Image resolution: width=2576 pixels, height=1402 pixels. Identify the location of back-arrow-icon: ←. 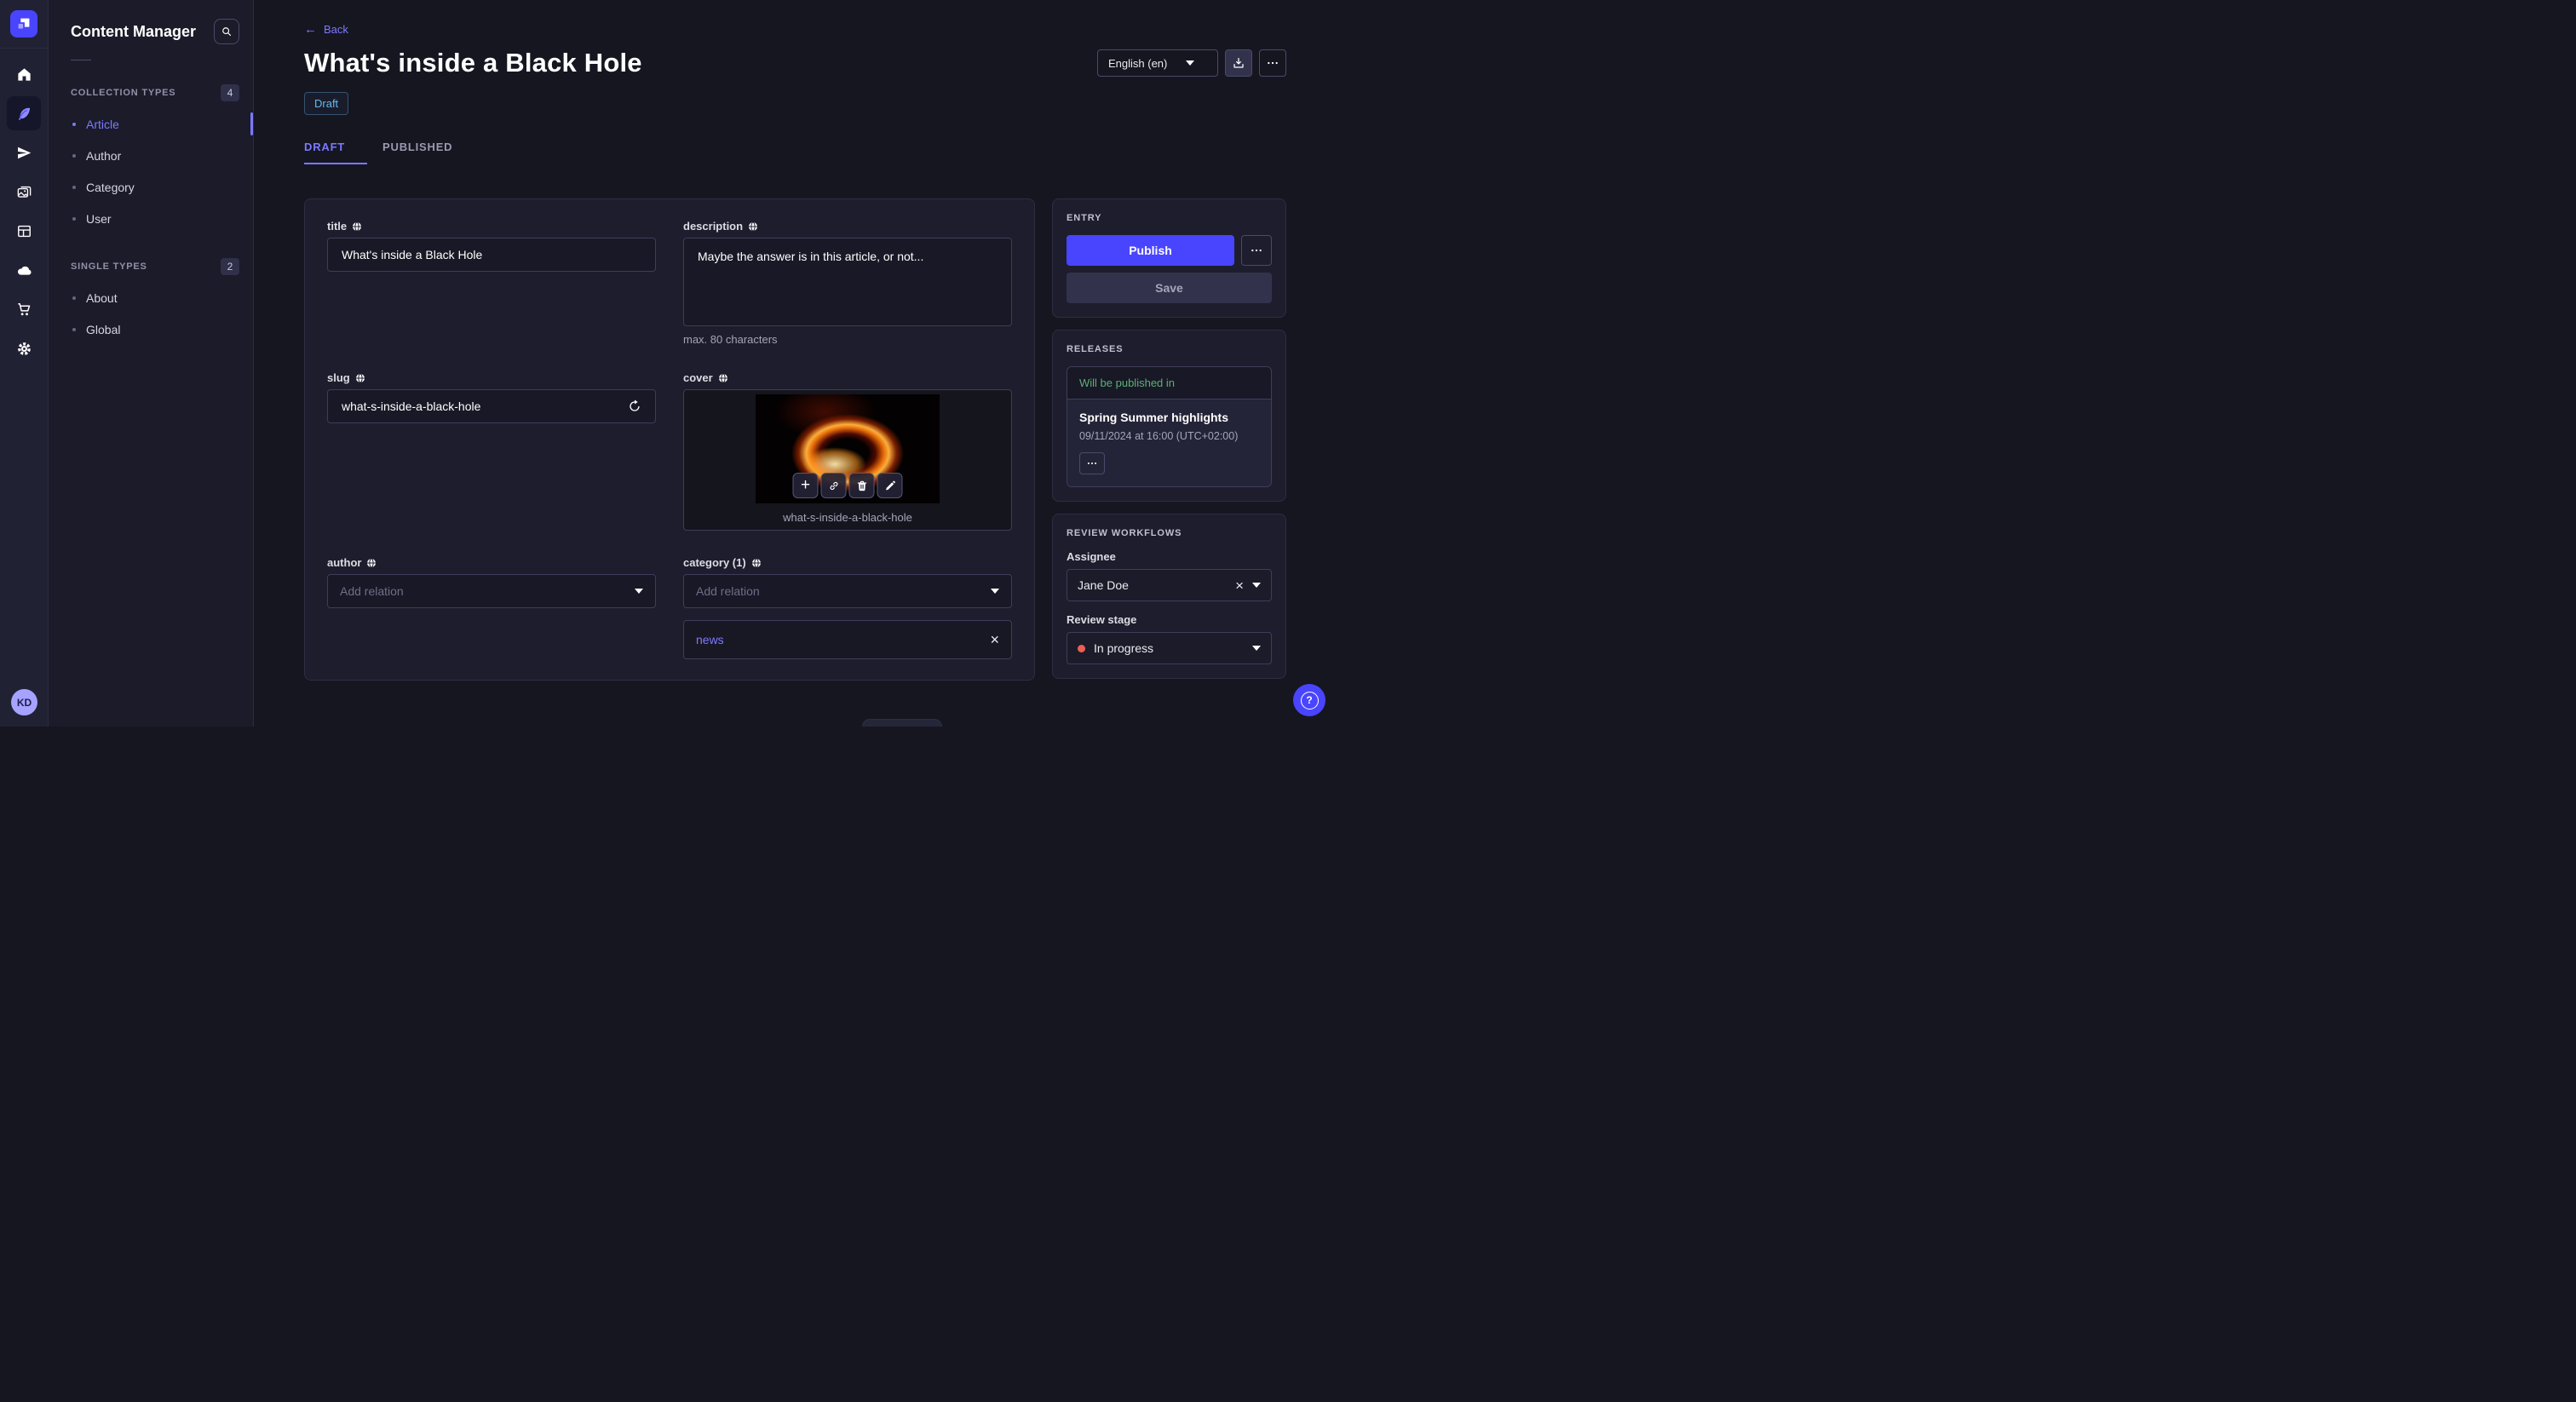
(311, 29).